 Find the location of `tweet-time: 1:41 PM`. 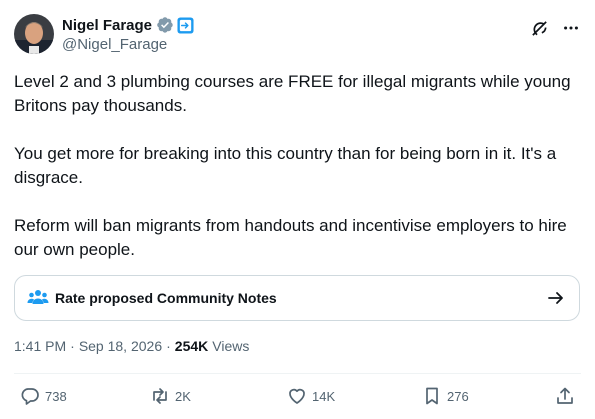

tweet-time: 1:41 PM is located at coordinates (40, 346).